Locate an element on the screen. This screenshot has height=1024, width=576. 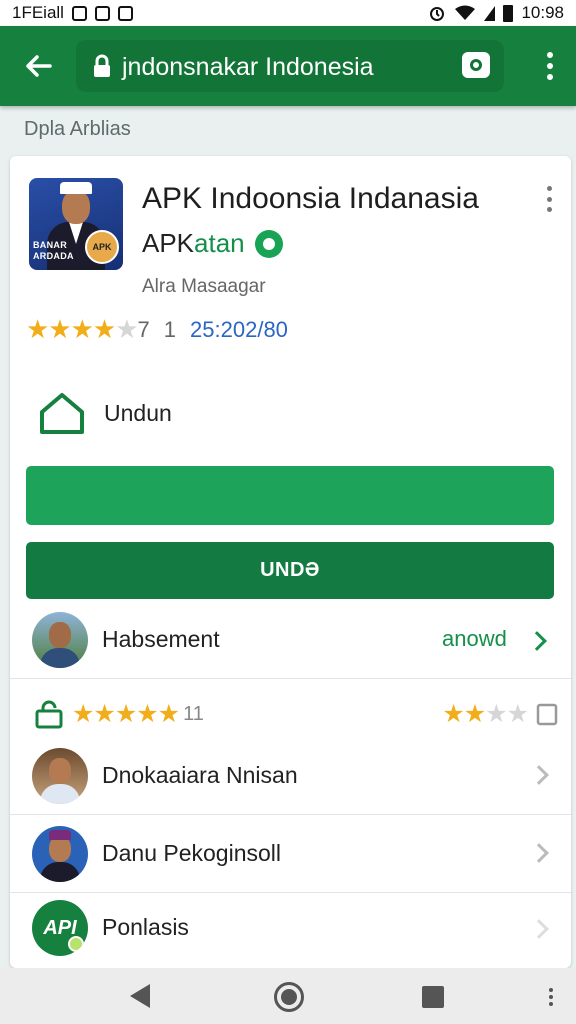
camera-icon is located at coordinates (476, 65).